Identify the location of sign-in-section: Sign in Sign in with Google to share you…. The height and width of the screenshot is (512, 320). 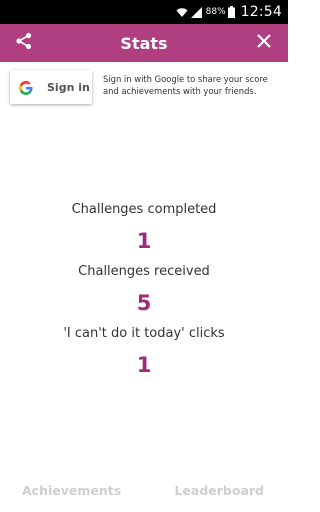
(144, 88).